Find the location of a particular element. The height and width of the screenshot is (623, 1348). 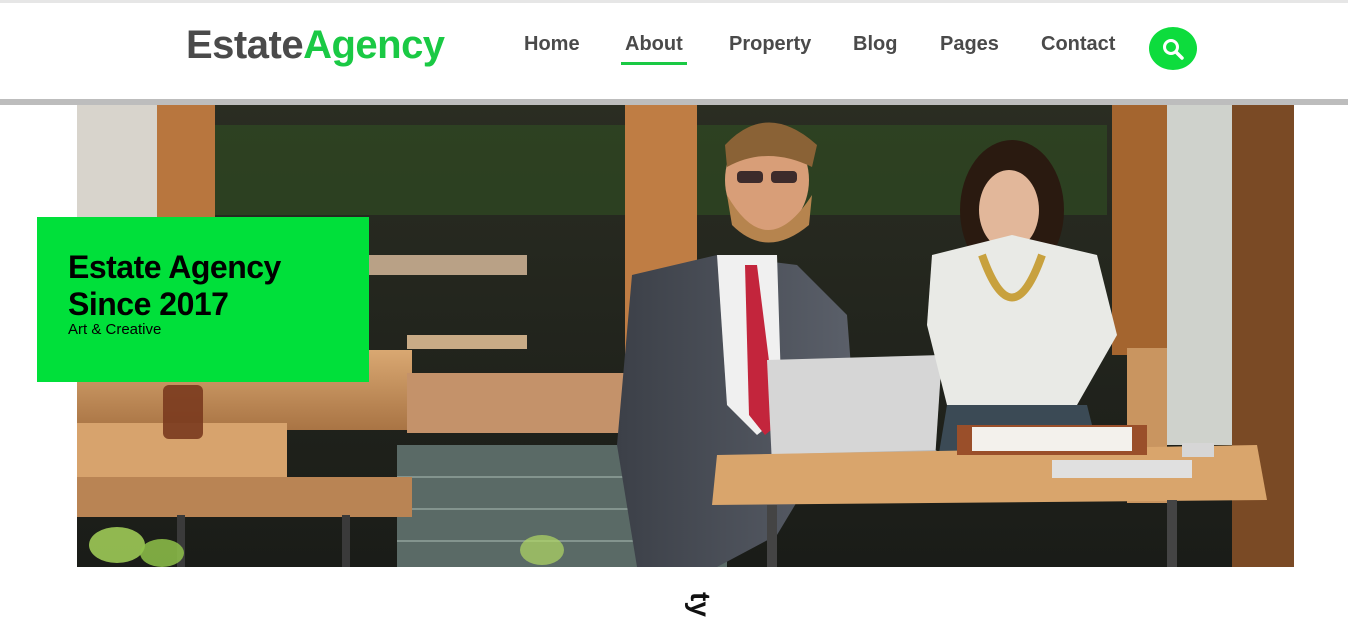

hero-title: Estate Agency Since 2017 is located at coordinates (174, 285).